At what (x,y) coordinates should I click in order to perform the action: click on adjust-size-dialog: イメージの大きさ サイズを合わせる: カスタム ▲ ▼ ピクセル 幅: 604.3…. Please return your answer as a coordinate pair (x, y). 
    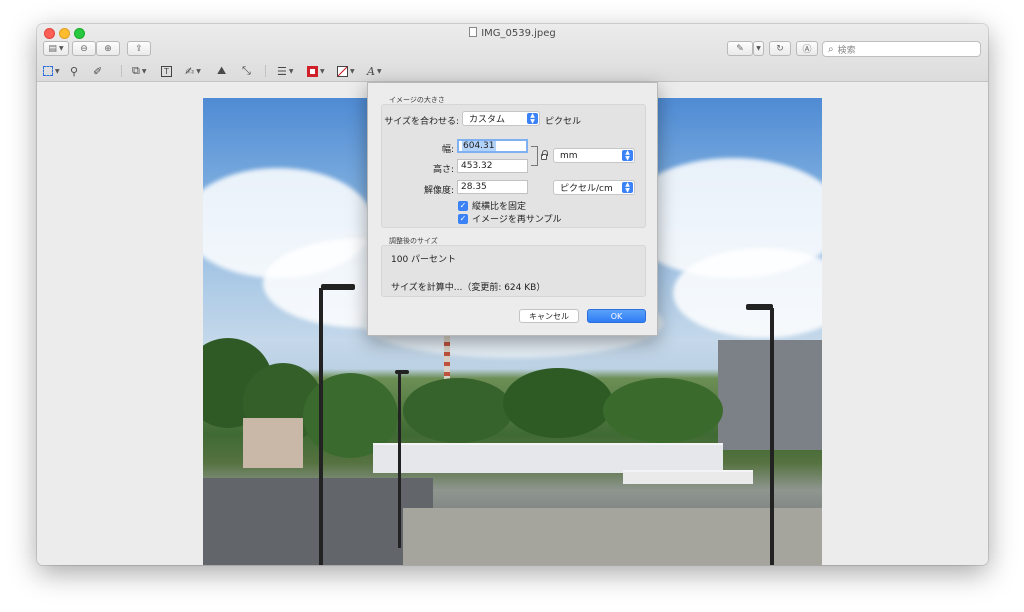
    Looking at the image, I should click on (512, 209).